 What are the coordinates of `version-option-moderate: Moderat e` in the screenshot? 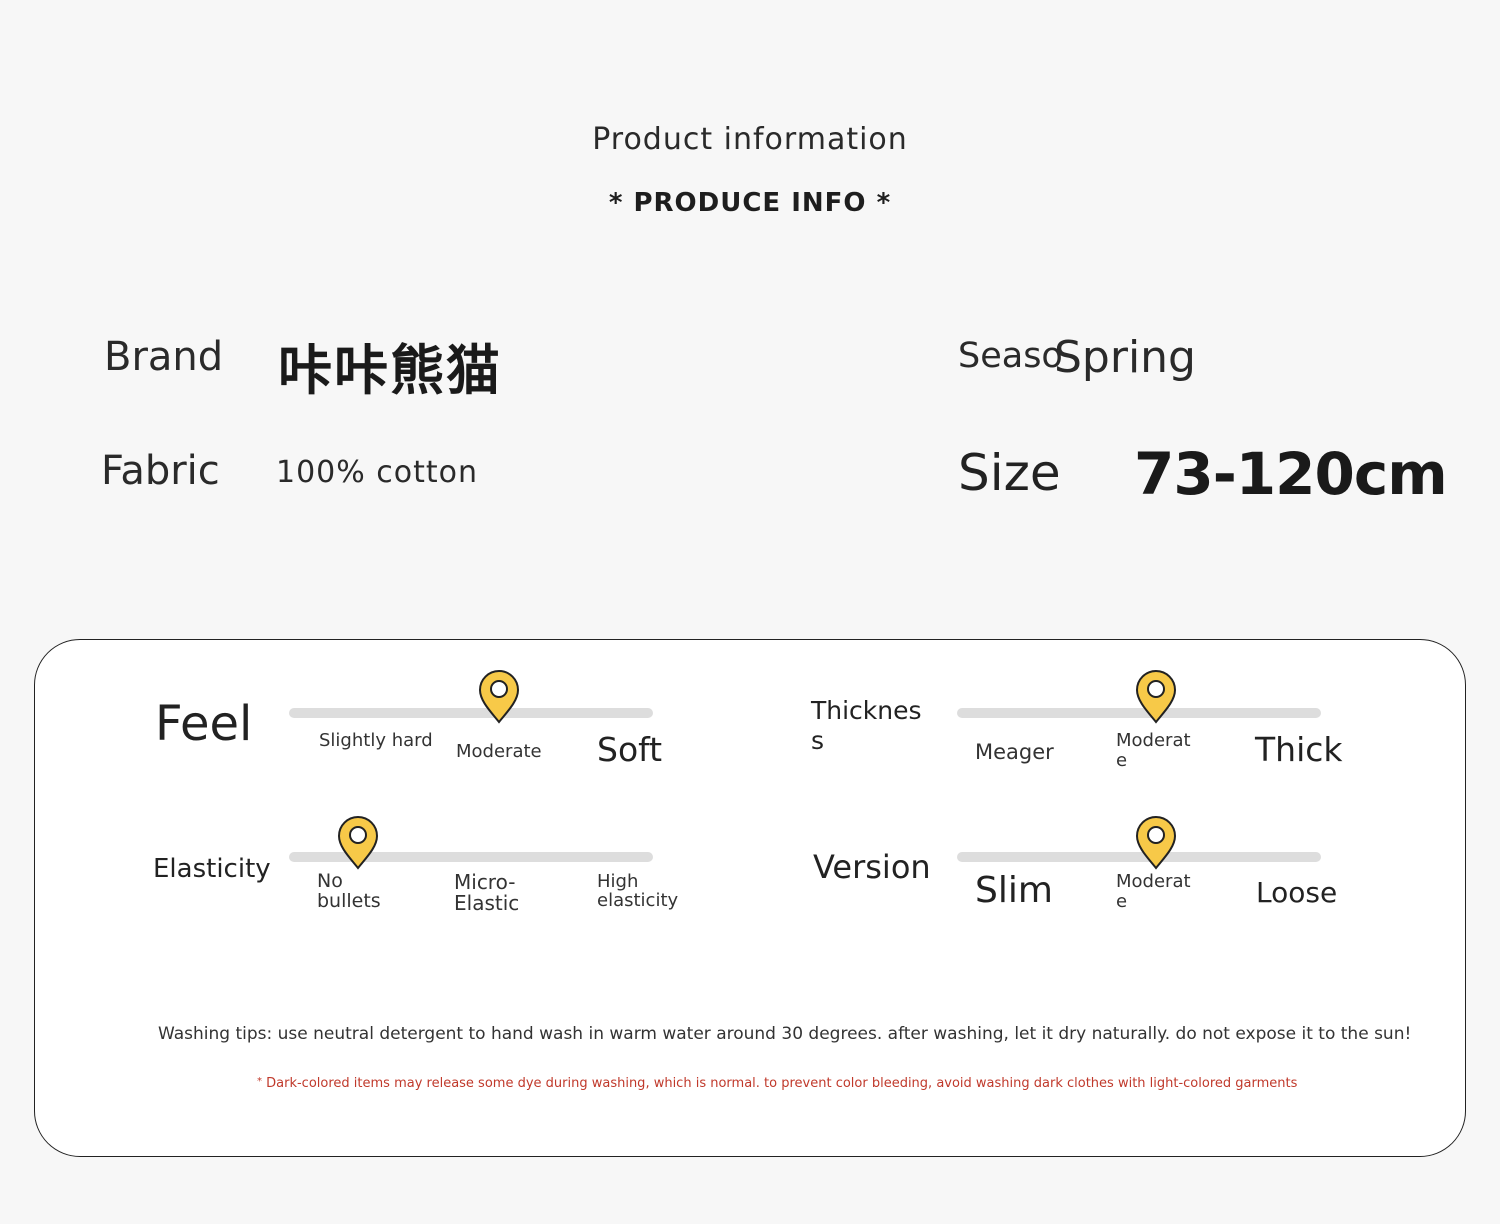 It's located at (1153, 892).